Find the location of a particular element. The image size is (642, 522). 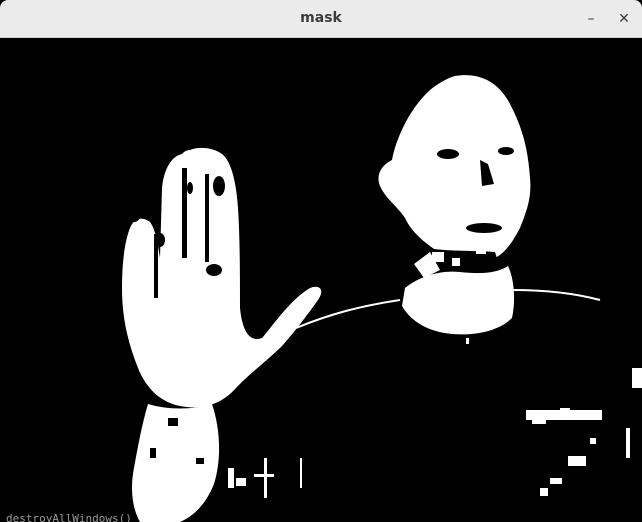

close-button: ✕ is located at coordinates (624, 19).